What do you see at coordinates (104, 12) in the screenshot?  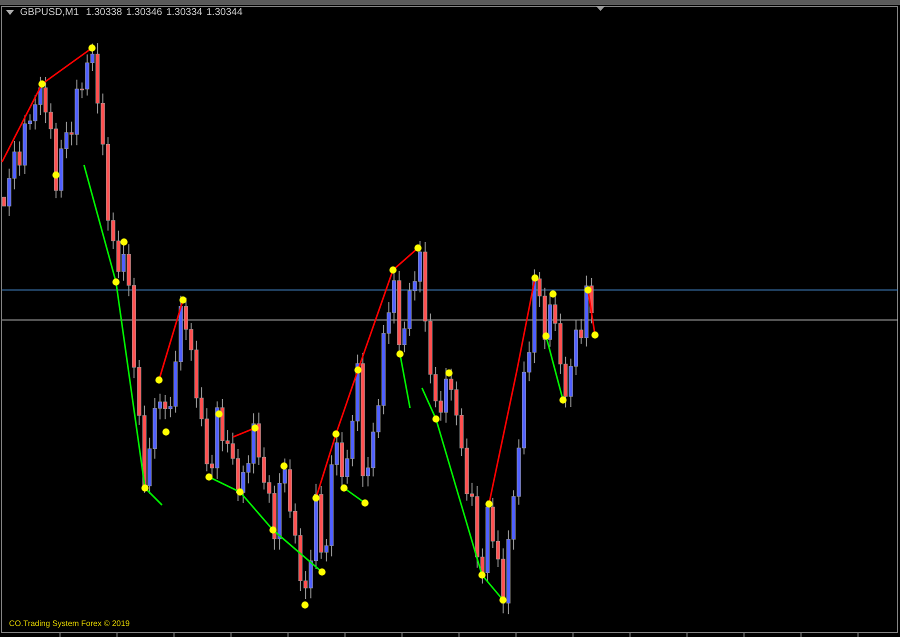 I see `price-quote: 1.30338` at bounding box center [104, 12].